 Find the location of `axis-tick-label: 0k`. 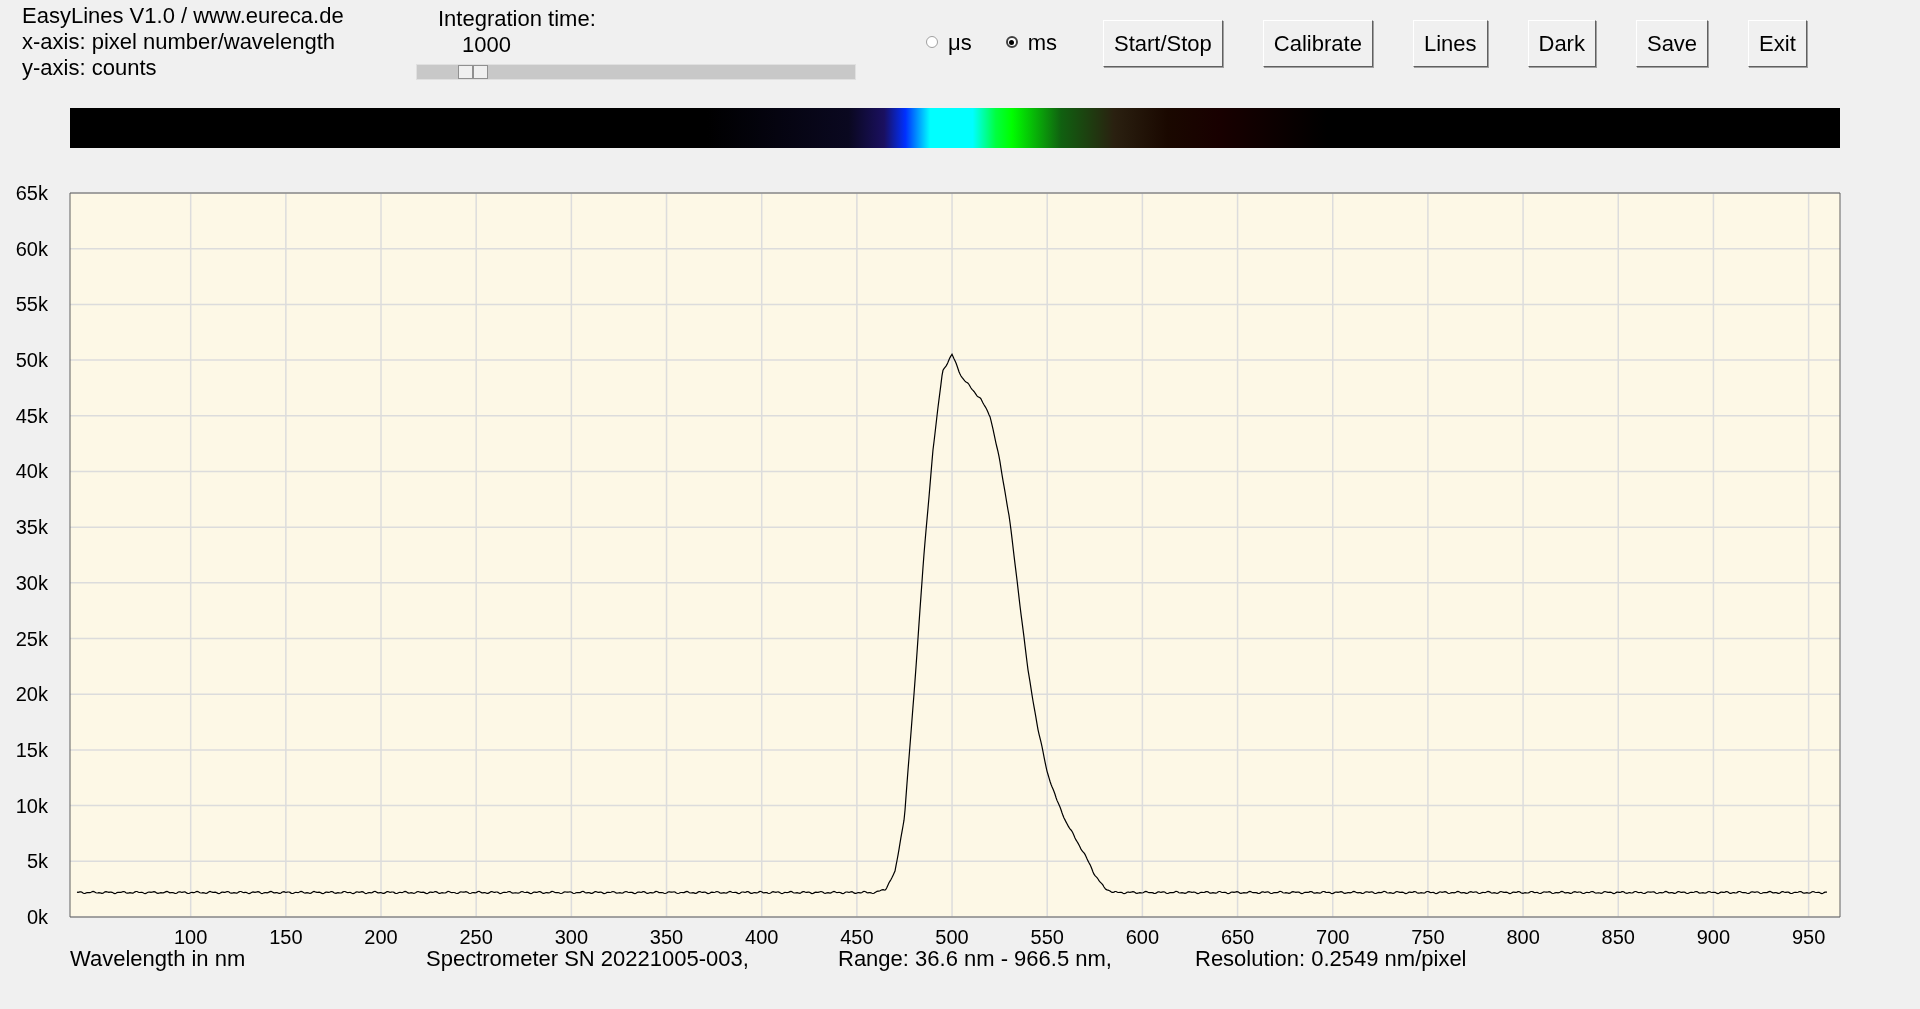

axis-tick-label: 0k is located at coordinates (37, 917).